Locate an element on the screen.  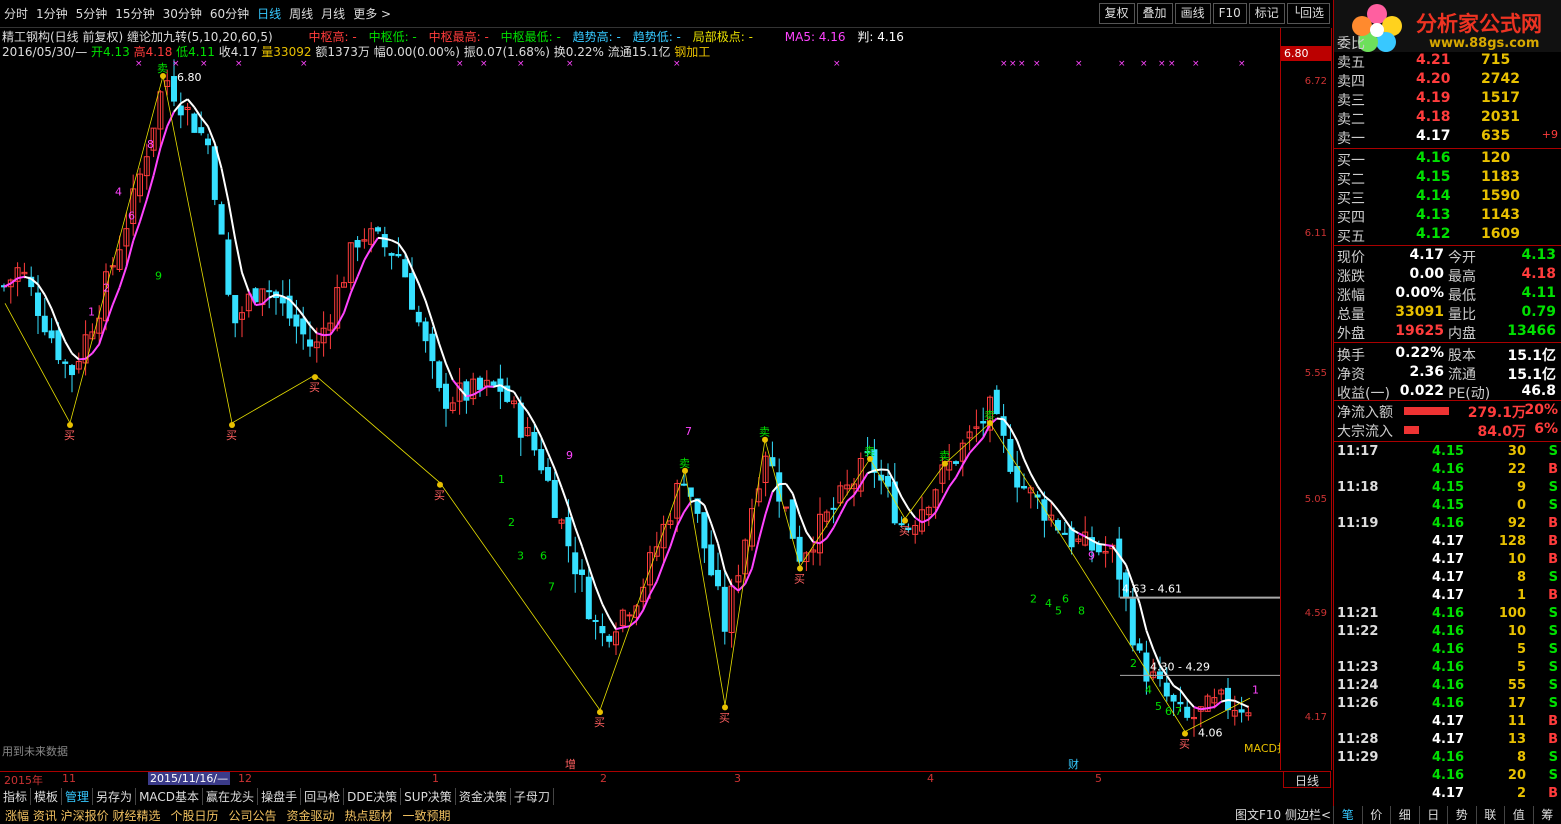
price-tick: 4.17 is located at coordinates (1315, 717).